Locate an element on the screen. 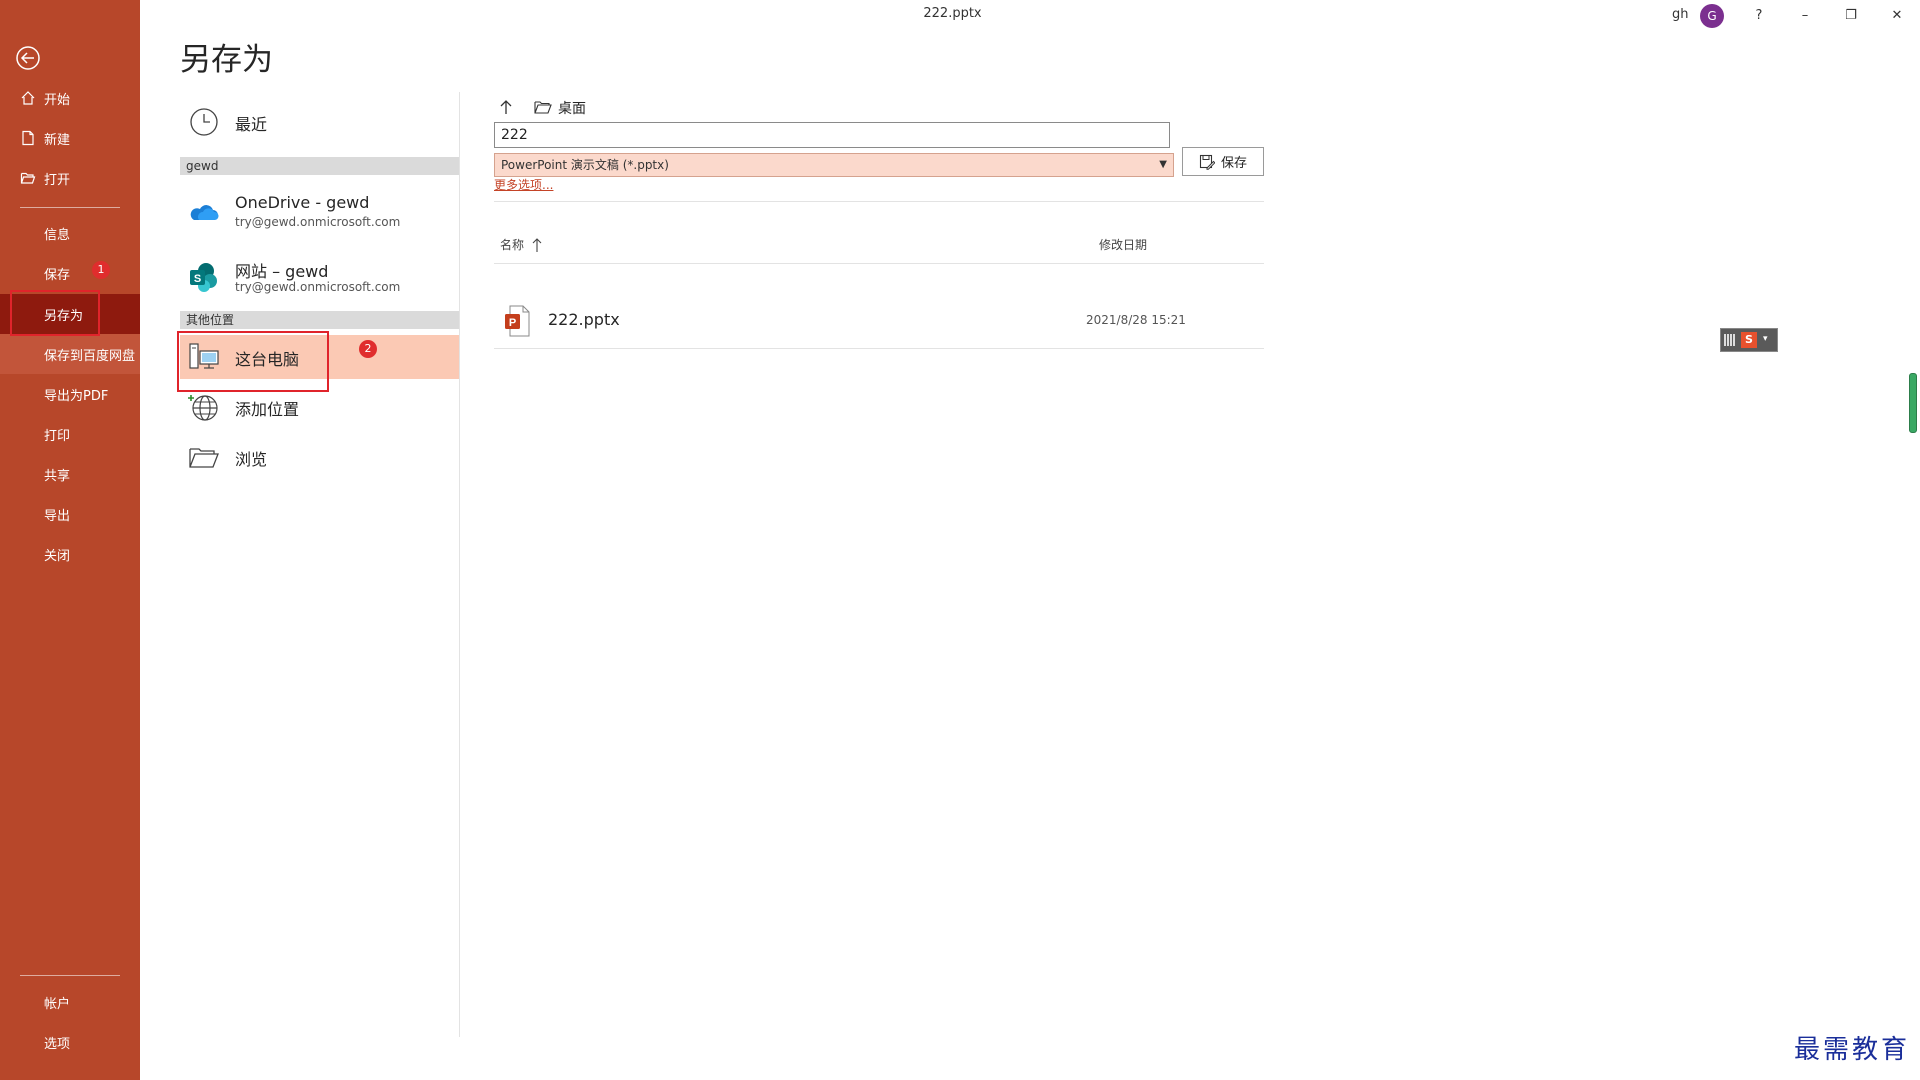 Image resolution: width=1920 pixels, height=1080 pixels. watermark-text: 最需教育 is located at coordinates (1851, 1050).